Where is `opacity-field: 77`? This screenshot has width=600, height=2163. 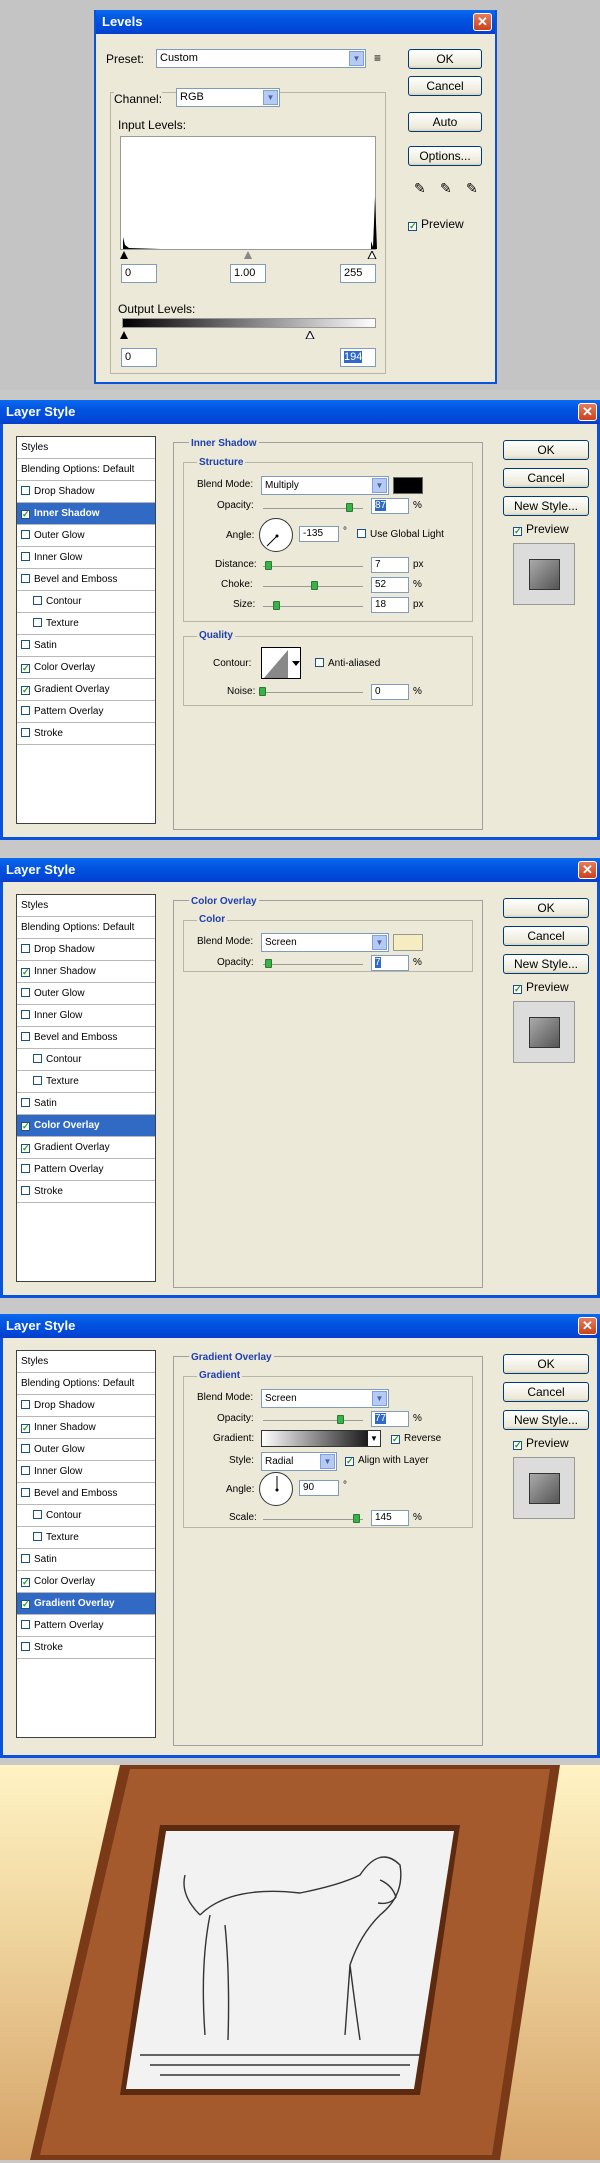 opacity-field: 77 is located at coordinates (390, 1419).